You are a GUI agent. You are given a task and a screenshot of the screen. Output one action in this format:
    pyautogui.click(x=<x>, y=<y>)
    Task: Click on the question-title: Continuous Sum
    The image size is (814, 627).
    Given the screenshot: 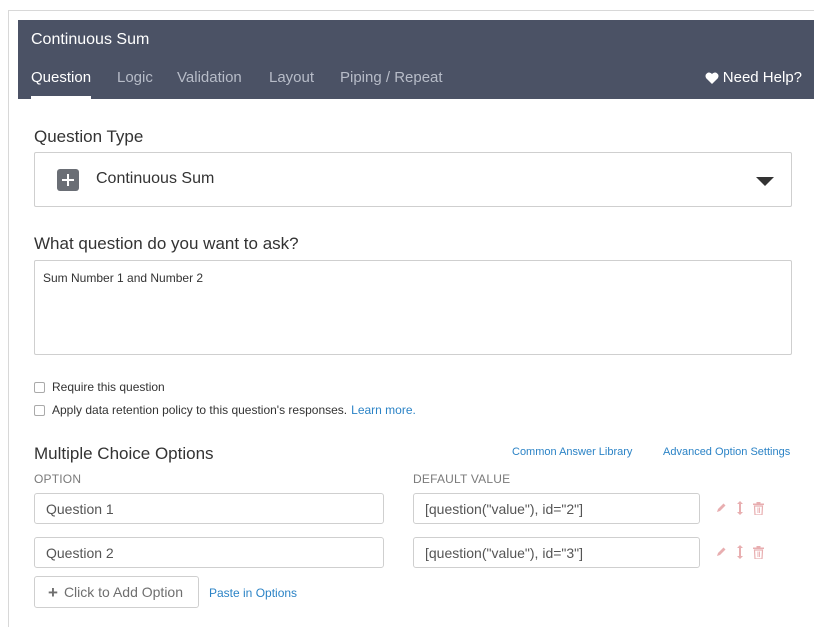 What is the action you would take?
    pyautogui.click(x=90, y=39)
    